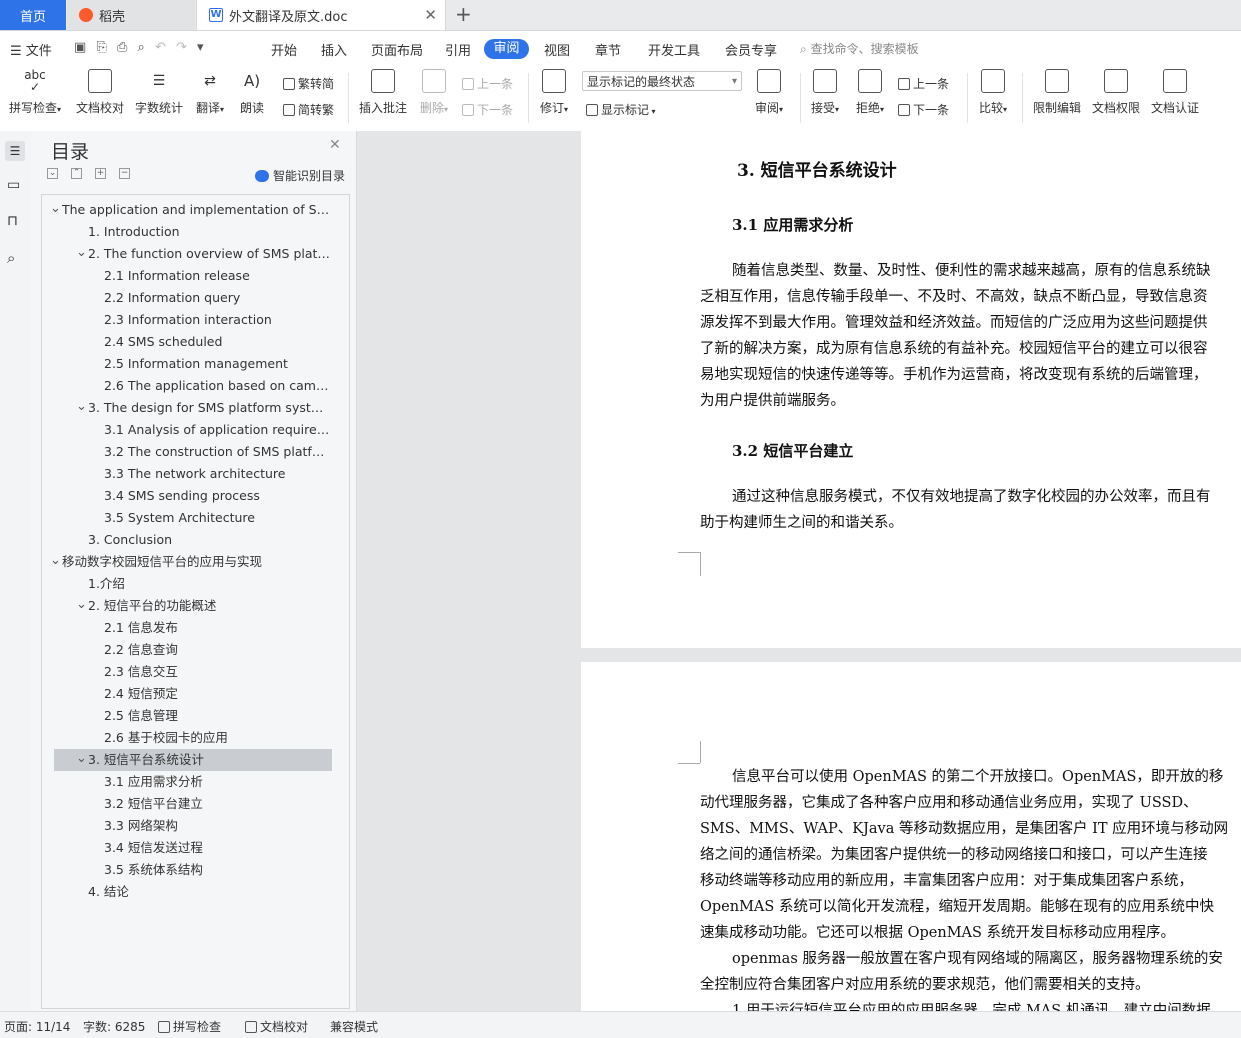 This screenshot has width=1241, height=1038. What do you see at coordinates (200, 47) in the screenshot?
I see `customize-dropdown-icon: ▾` at bounding box center [200, 47].